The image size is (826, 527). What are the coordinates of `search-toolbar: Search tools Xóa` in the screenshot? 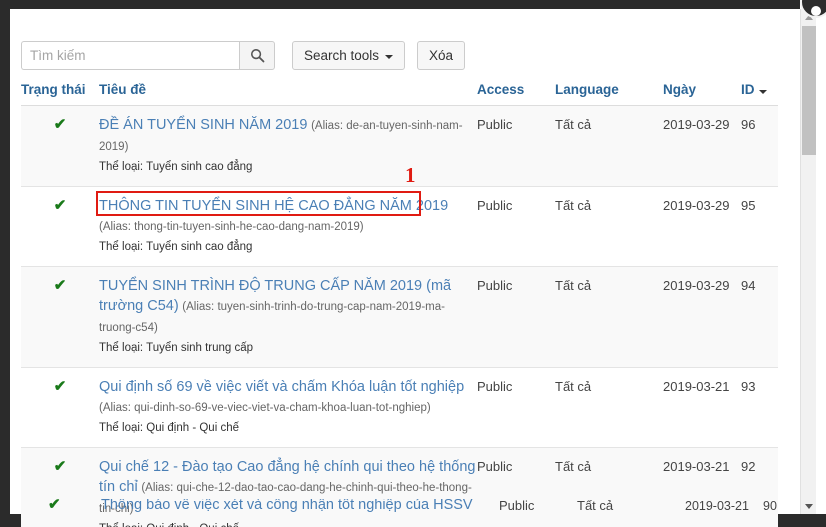 It's located at (243, 55).